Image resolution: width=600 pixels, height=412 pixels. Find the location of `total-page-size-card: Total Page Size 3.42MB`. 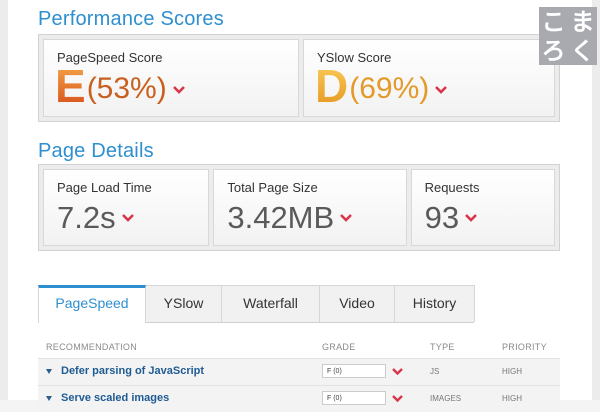

total-page-size-card: Total Page Size 3.42MB is located at coordinates (310, 207).